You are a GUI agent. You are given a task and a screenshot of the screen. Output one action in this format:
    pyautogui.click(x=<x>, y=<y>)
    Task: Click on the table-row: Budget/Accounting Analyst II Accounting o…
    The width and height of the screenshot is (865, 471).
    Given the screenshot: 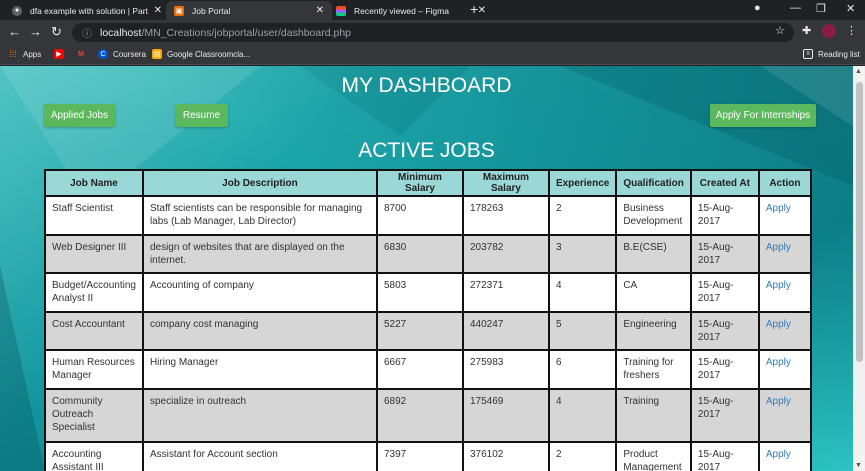 What is the action you would take?
    pyautogui.click(x=428, y=292)
    